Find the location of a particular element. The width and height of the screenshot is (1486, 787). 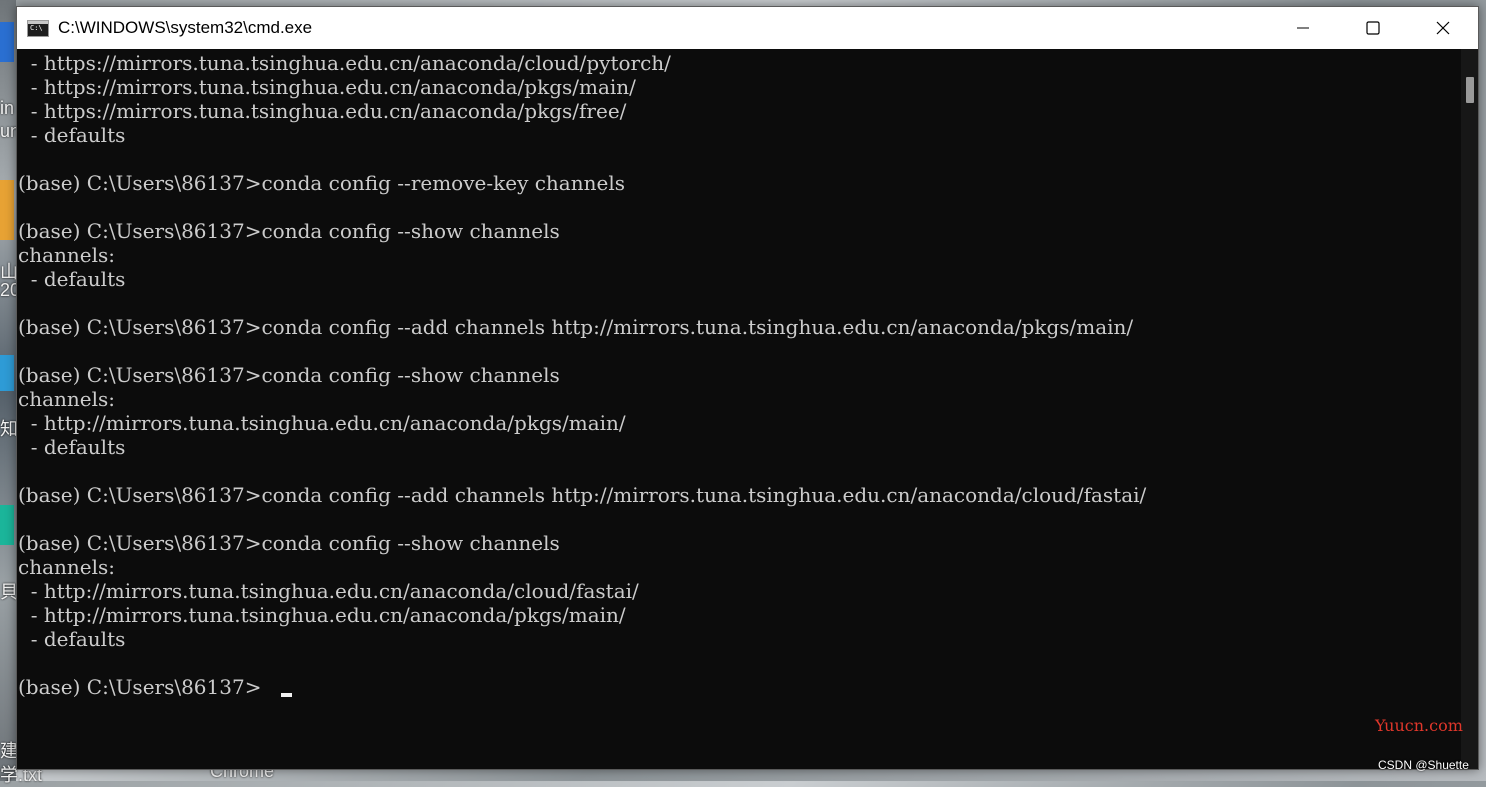

desktop-icon-app-orange is located at coordinates (7, 210).